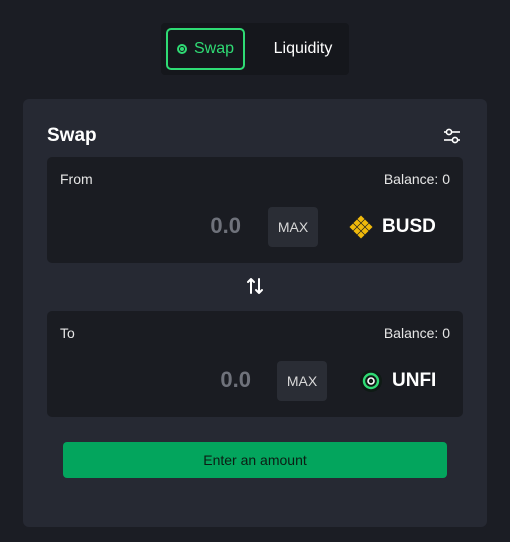 The image size is (510, 542). Describe the element at coordinates (255, 49) in the screenshot. I see `swap-liquidity-tabs: Swap Liquidity` at that location.